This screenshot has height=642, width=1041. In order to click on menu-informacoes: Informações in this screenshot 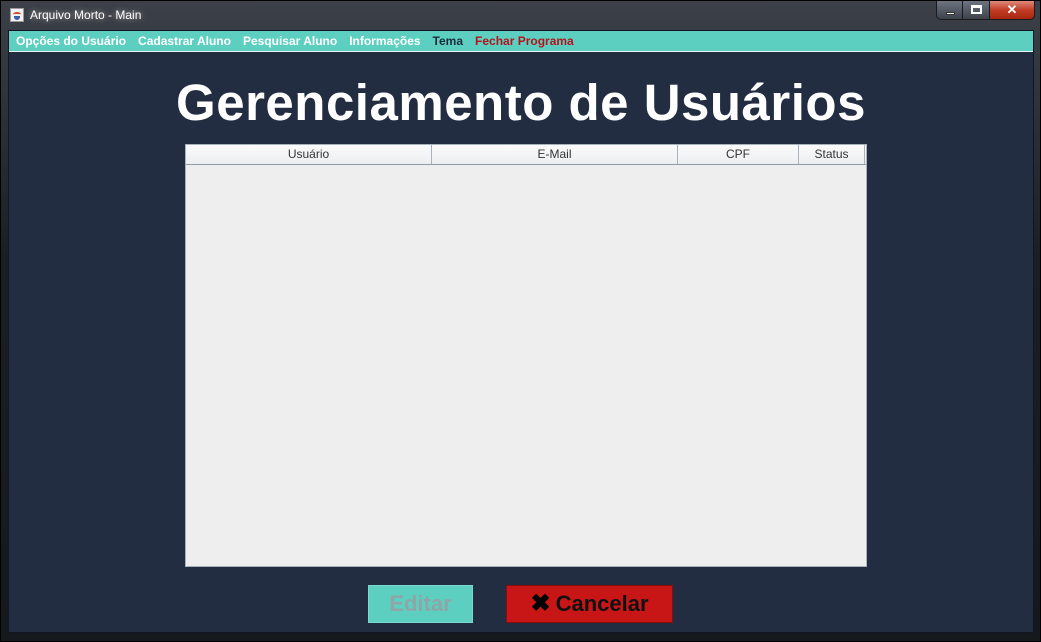, I will do `click(384, 41)`.